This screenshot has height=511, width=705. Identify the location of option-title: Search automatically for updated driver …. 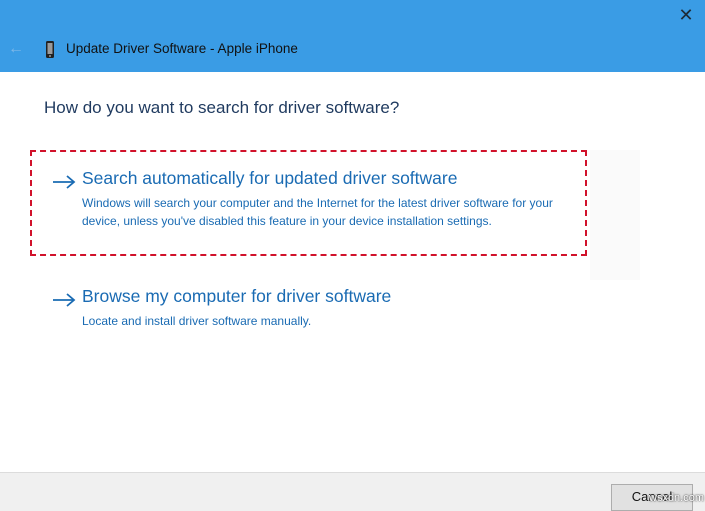
(270, 178).